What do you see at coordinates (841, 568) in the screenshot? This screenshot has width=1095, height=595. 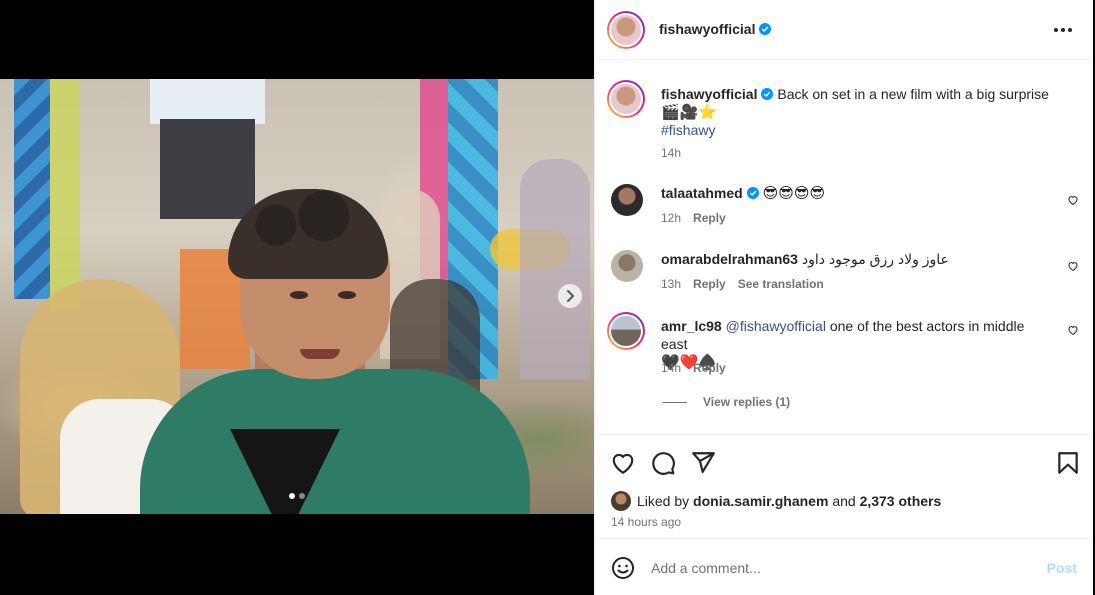 I see `comment-input` at bounding box center [841, 568].